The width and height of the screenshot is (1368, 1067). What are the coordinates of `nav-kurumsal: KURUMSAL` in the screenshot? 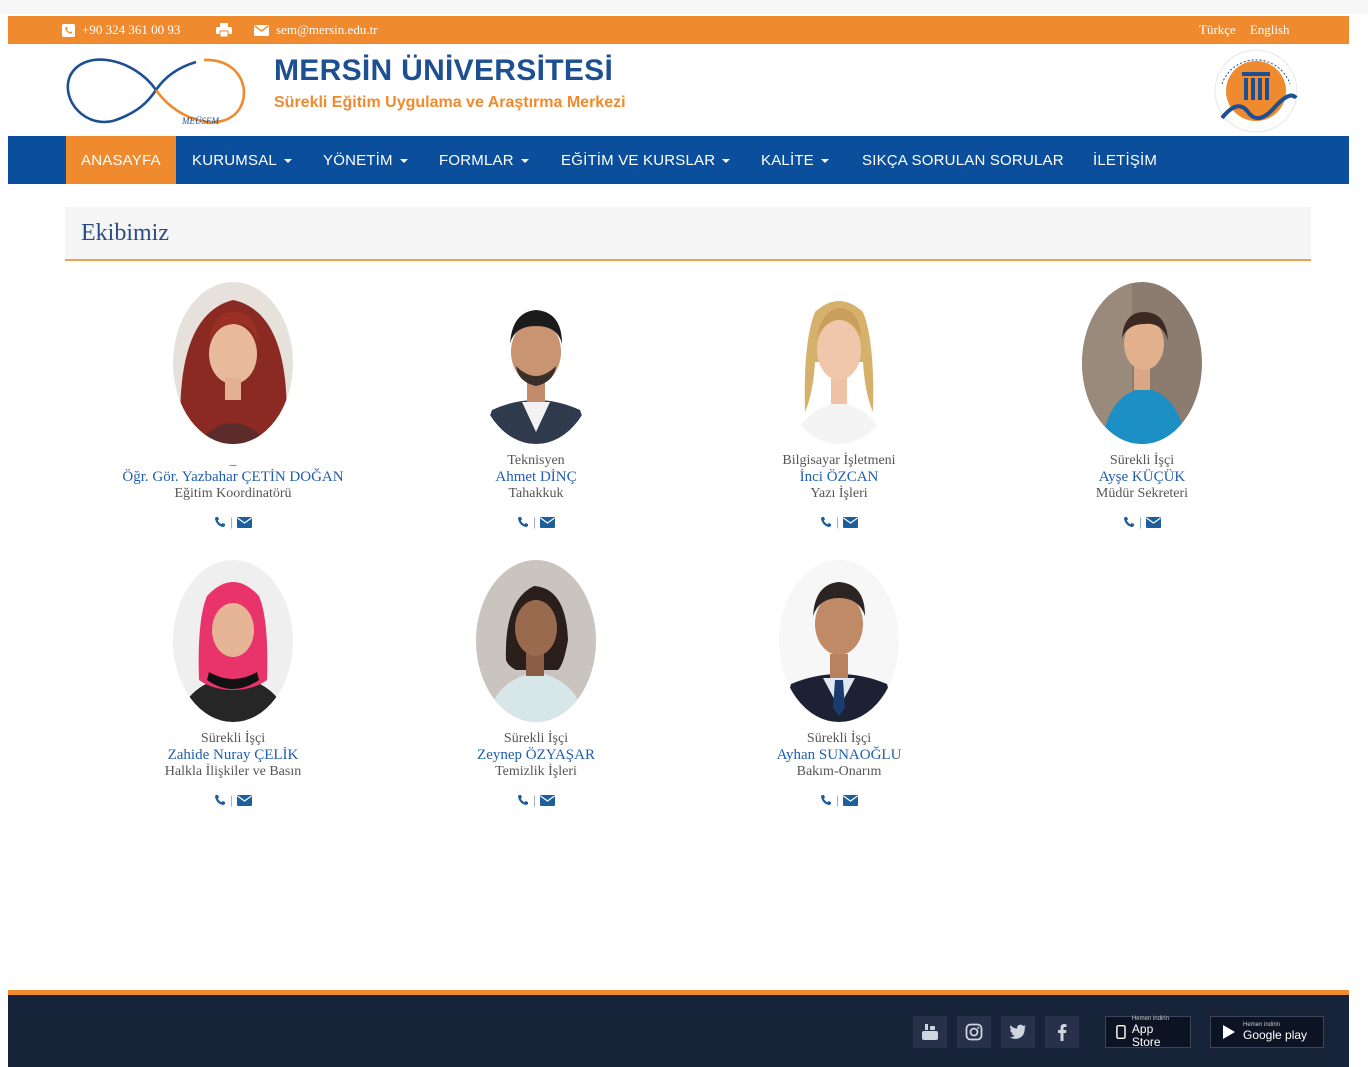 It's located at (242, 160).